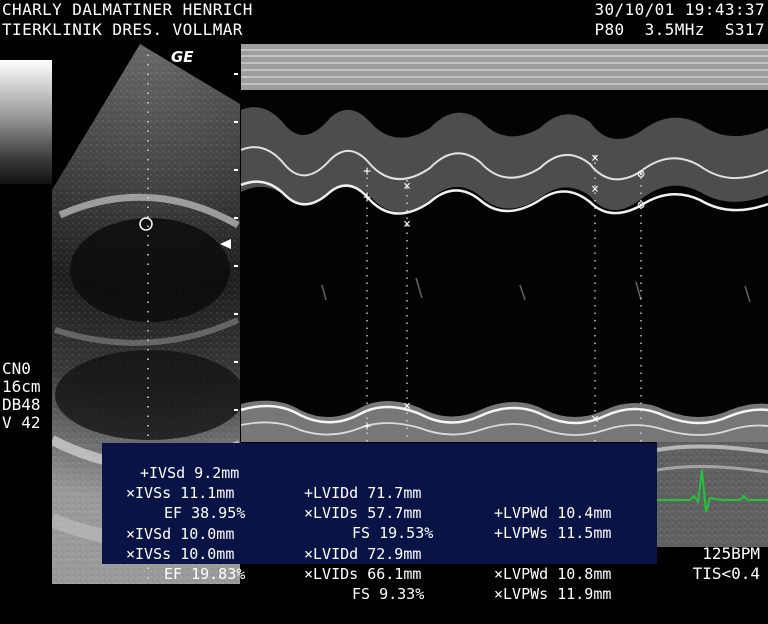 This screenshot has height=624, width=768. I want to click on ecg-trace, so click(712, 494).